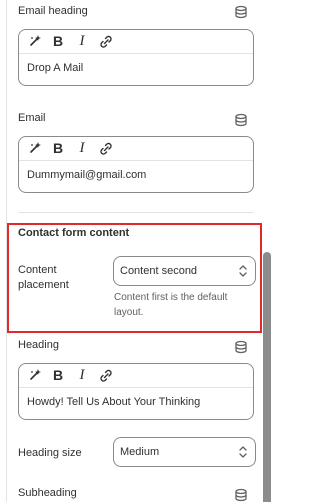  I want to click on heading-label: Heading, so click(38, 345).